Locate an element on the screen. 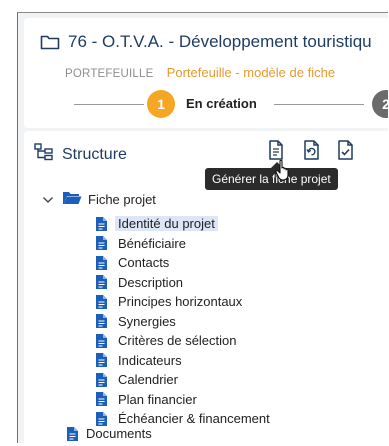  tree-node-label: Fiche projet is located at coordinates (122, 199).